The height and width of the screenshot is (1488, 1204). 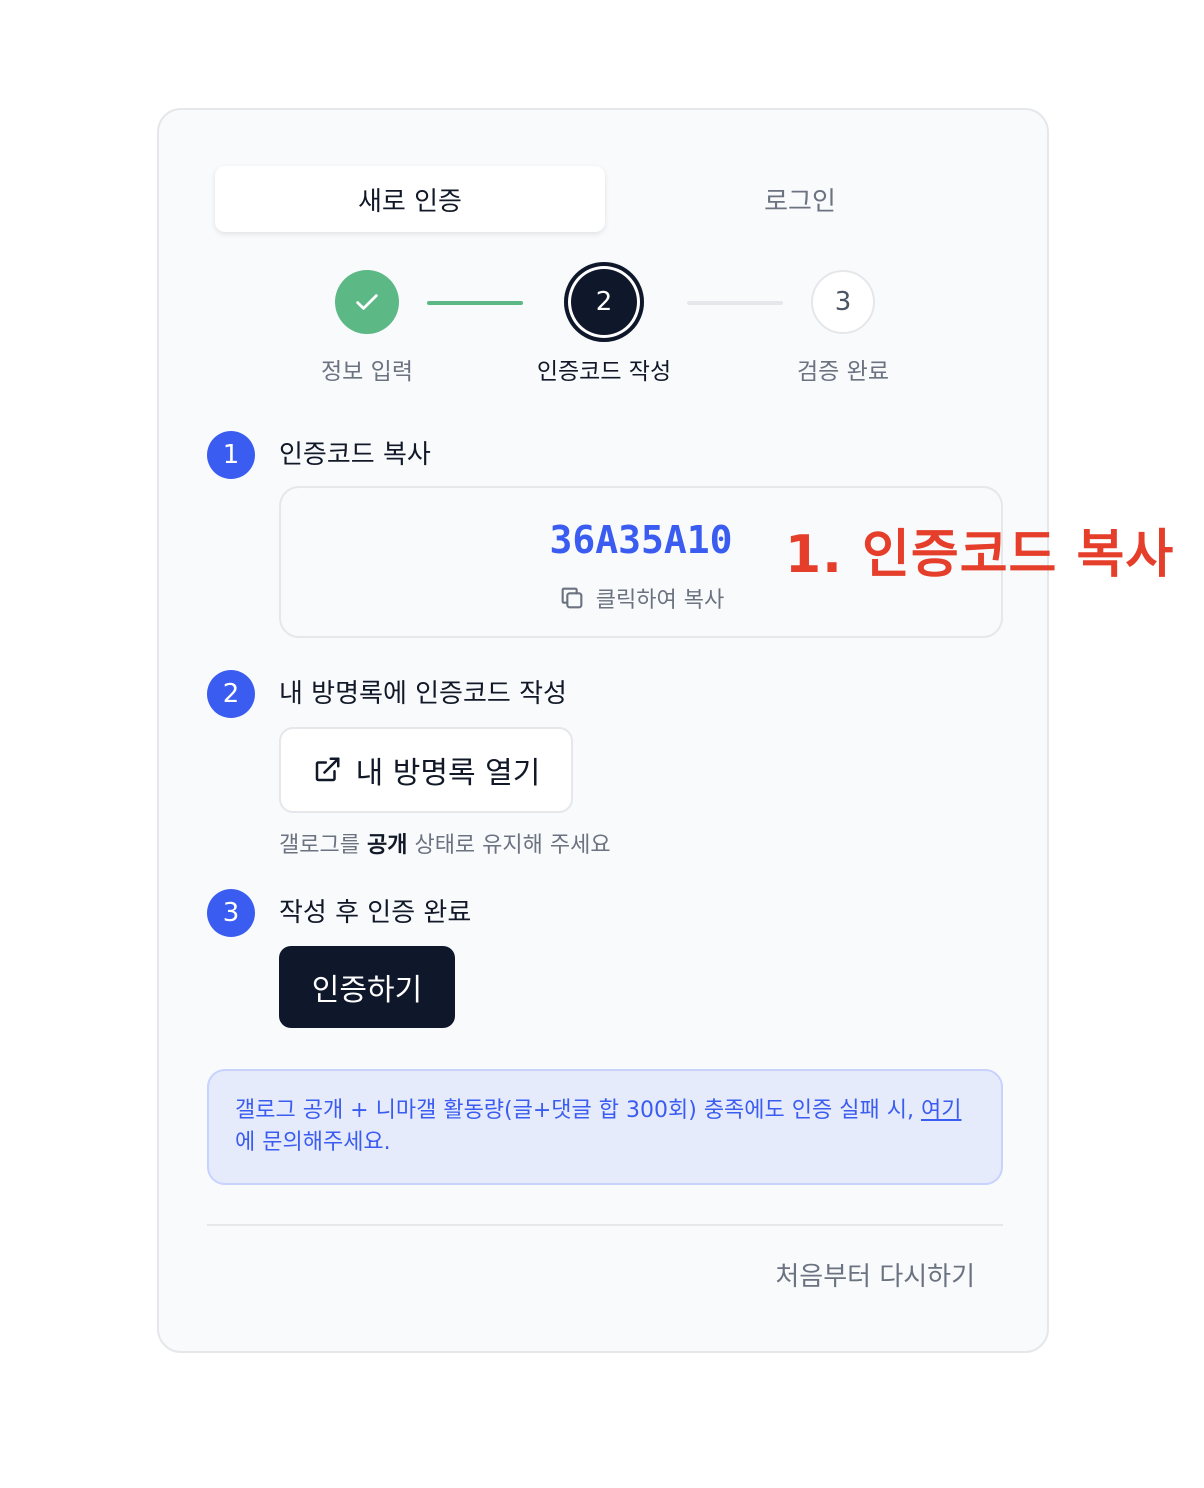 I want to click on step-2-current: 2, so click(x=604, y=302).